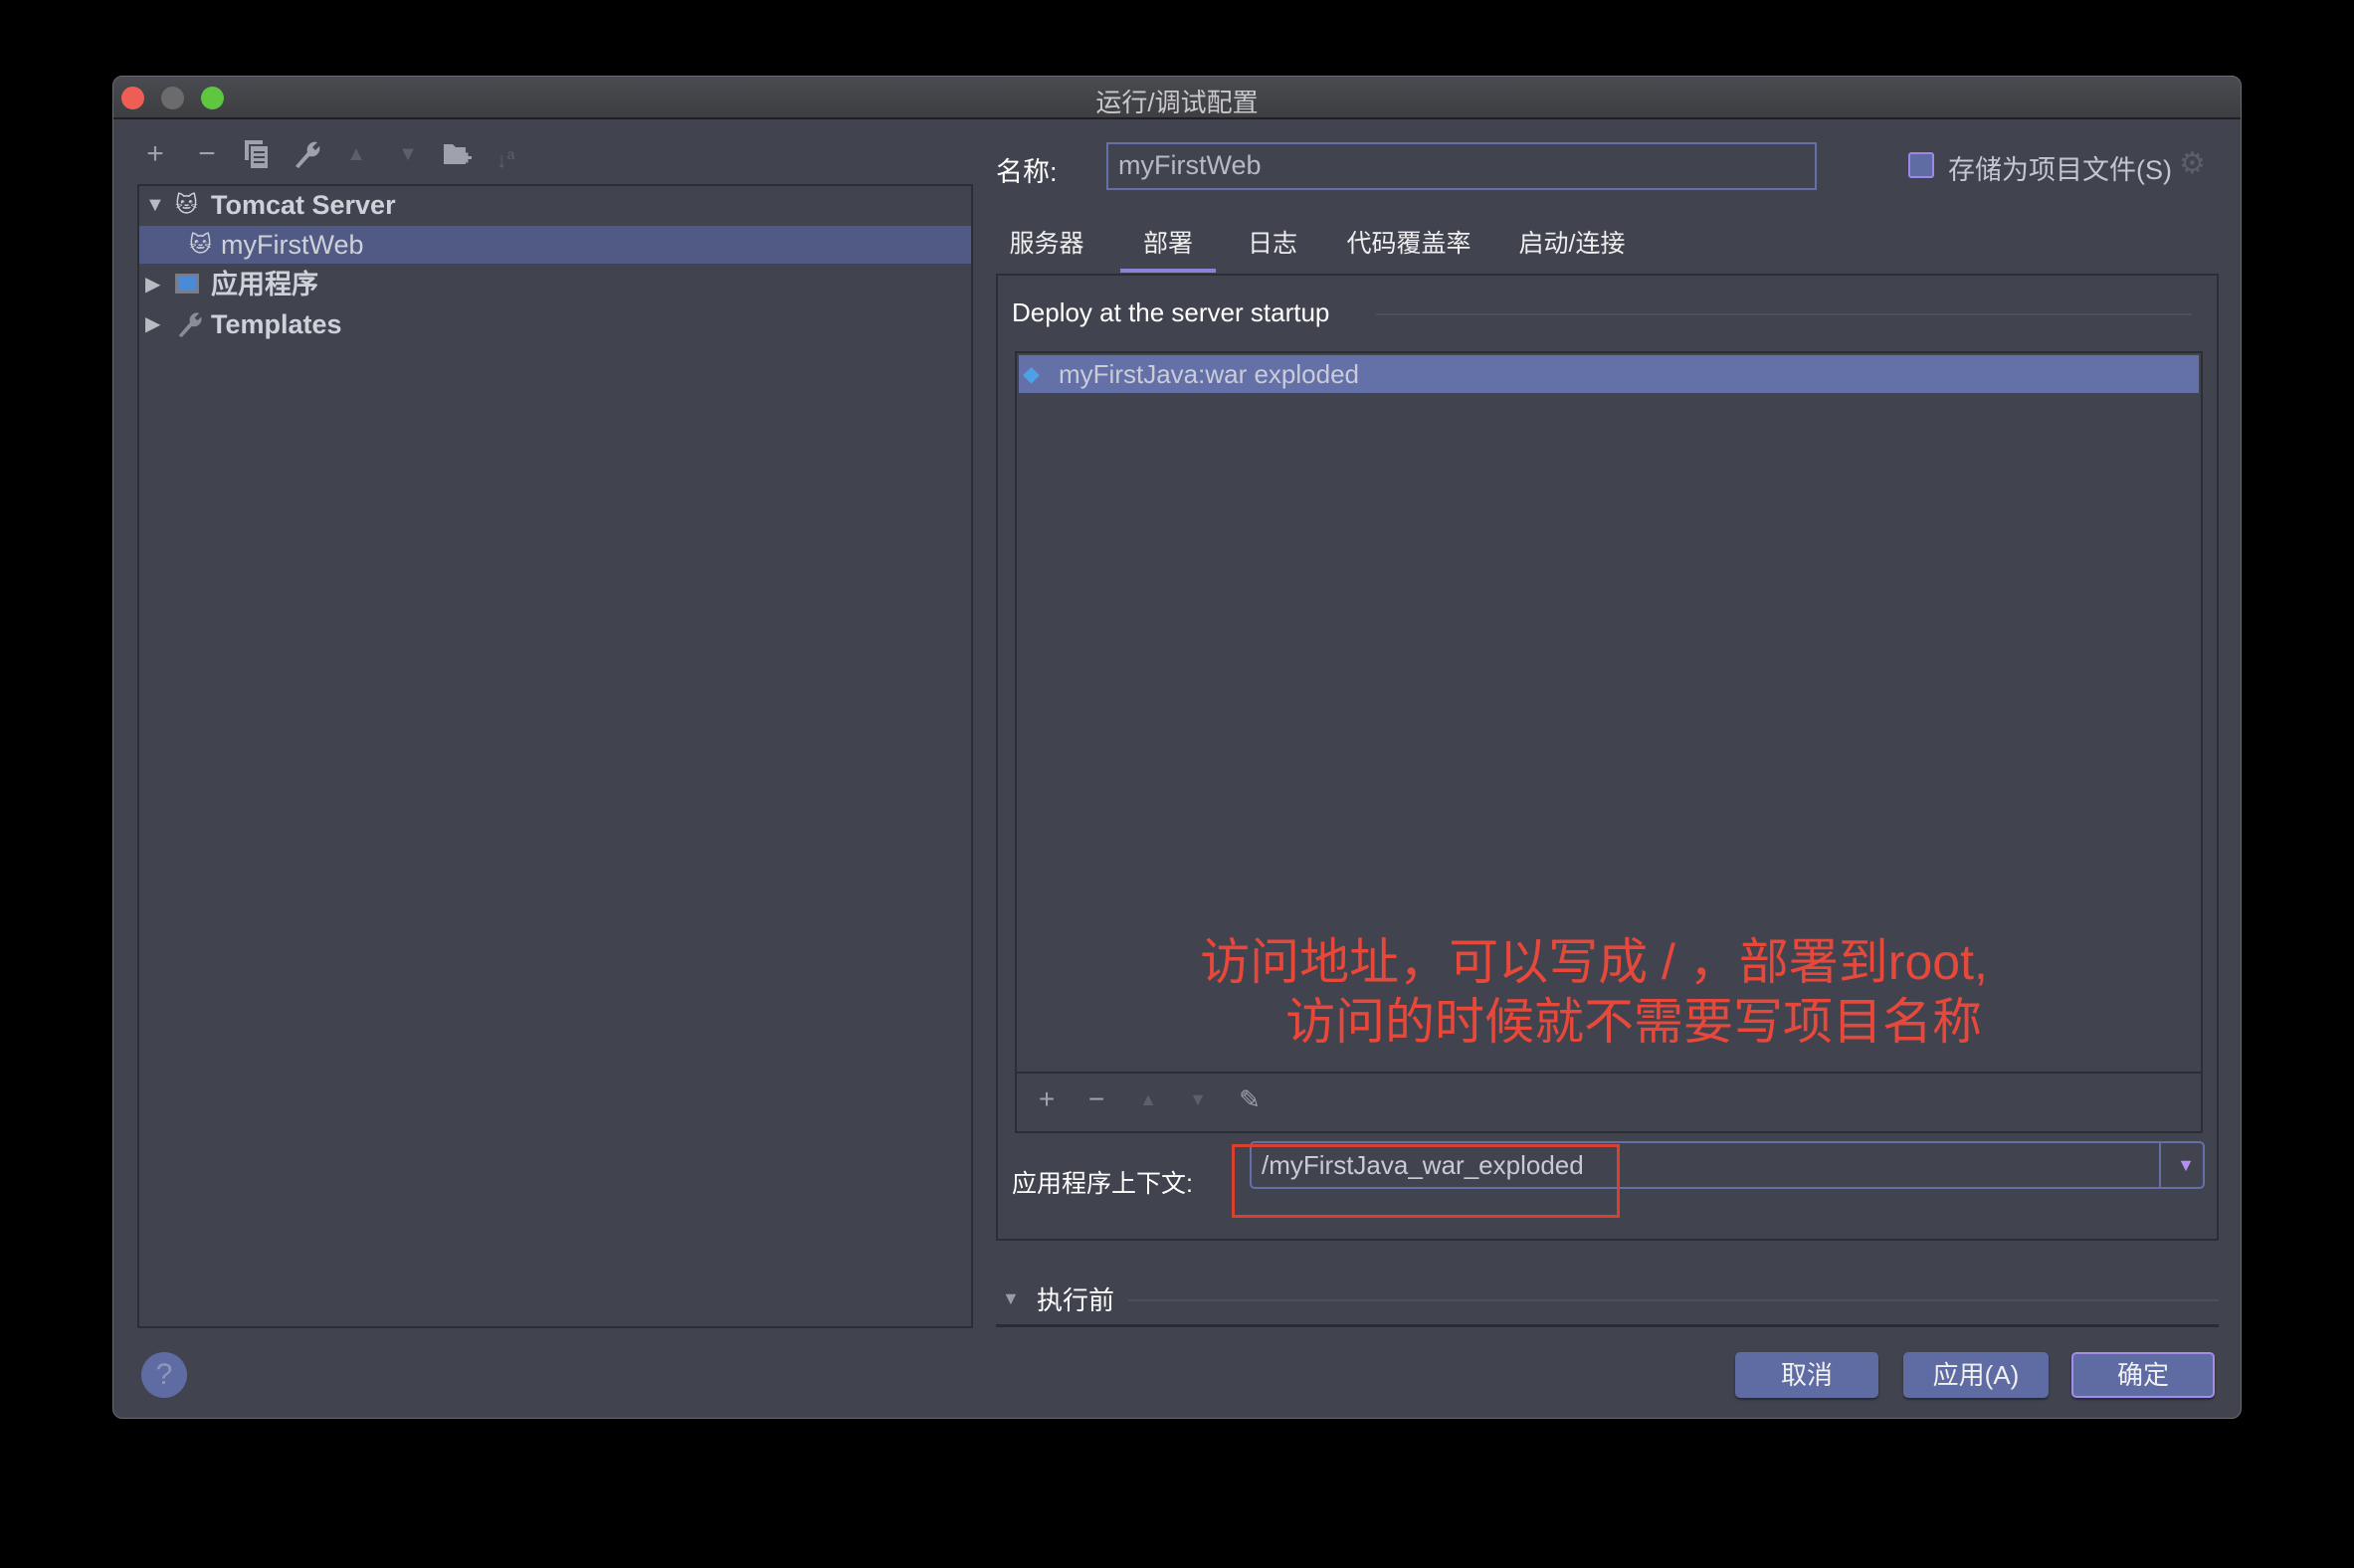 The height and width of the screenshot is (1568, 2354). I want to click on store-as-project-file-label: 存储为项目文件(S), so click(2060, 170).